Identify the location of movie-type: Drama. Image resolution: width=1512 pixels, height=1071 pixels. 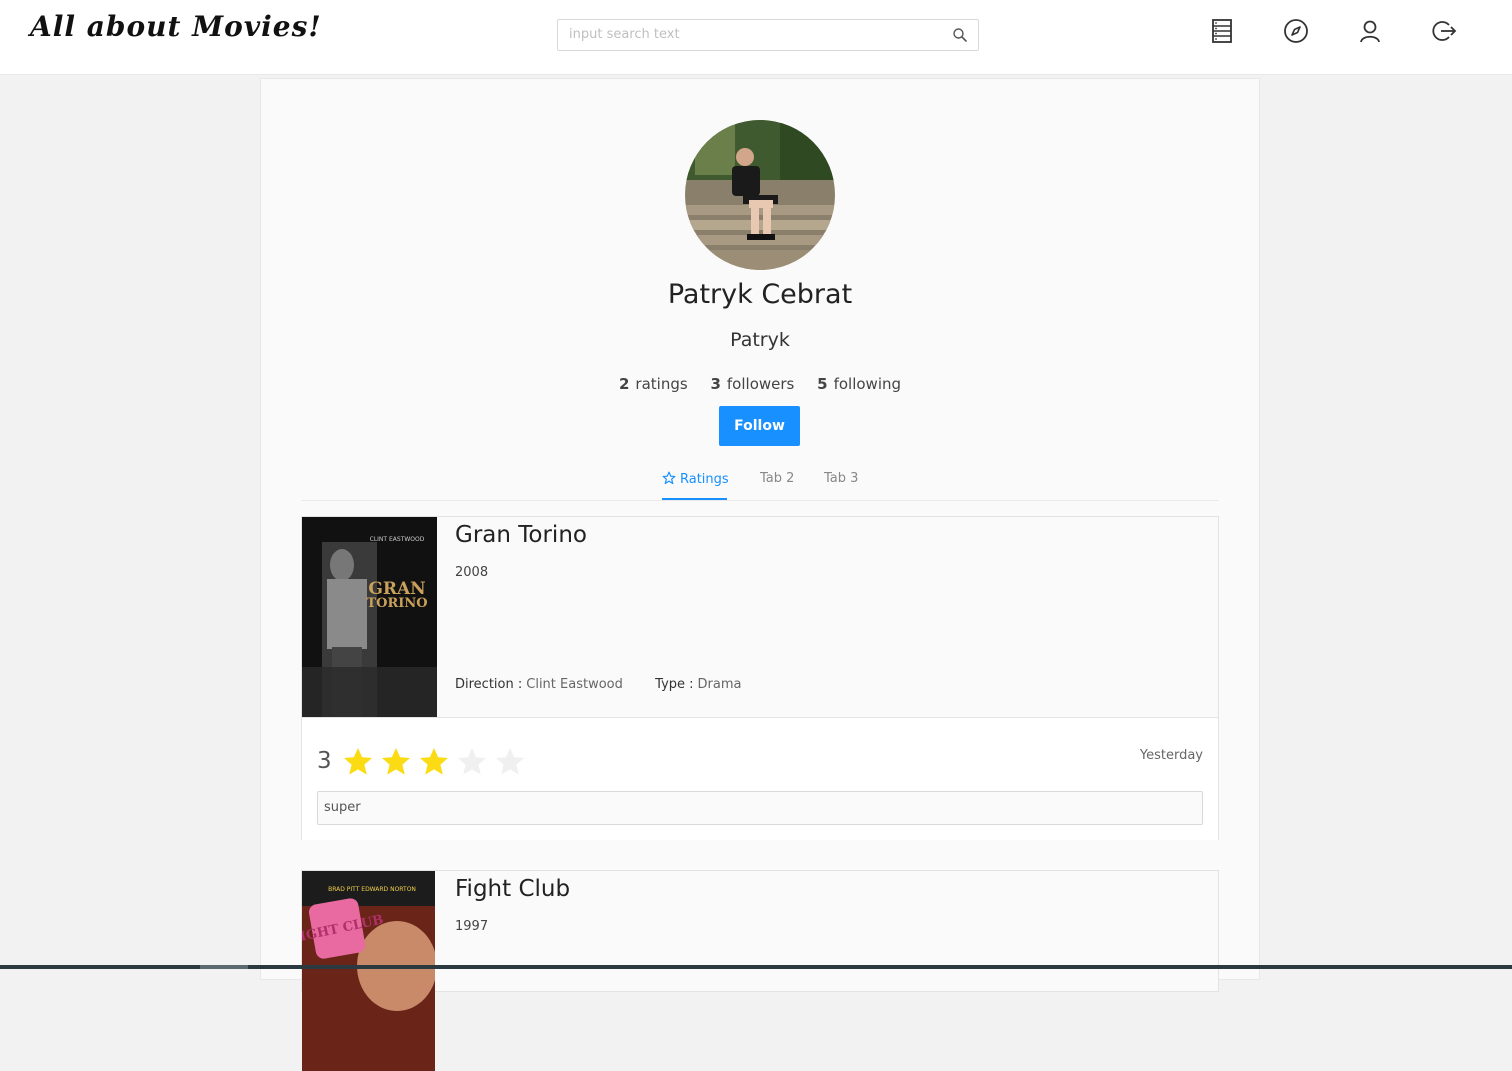
(719, 684).